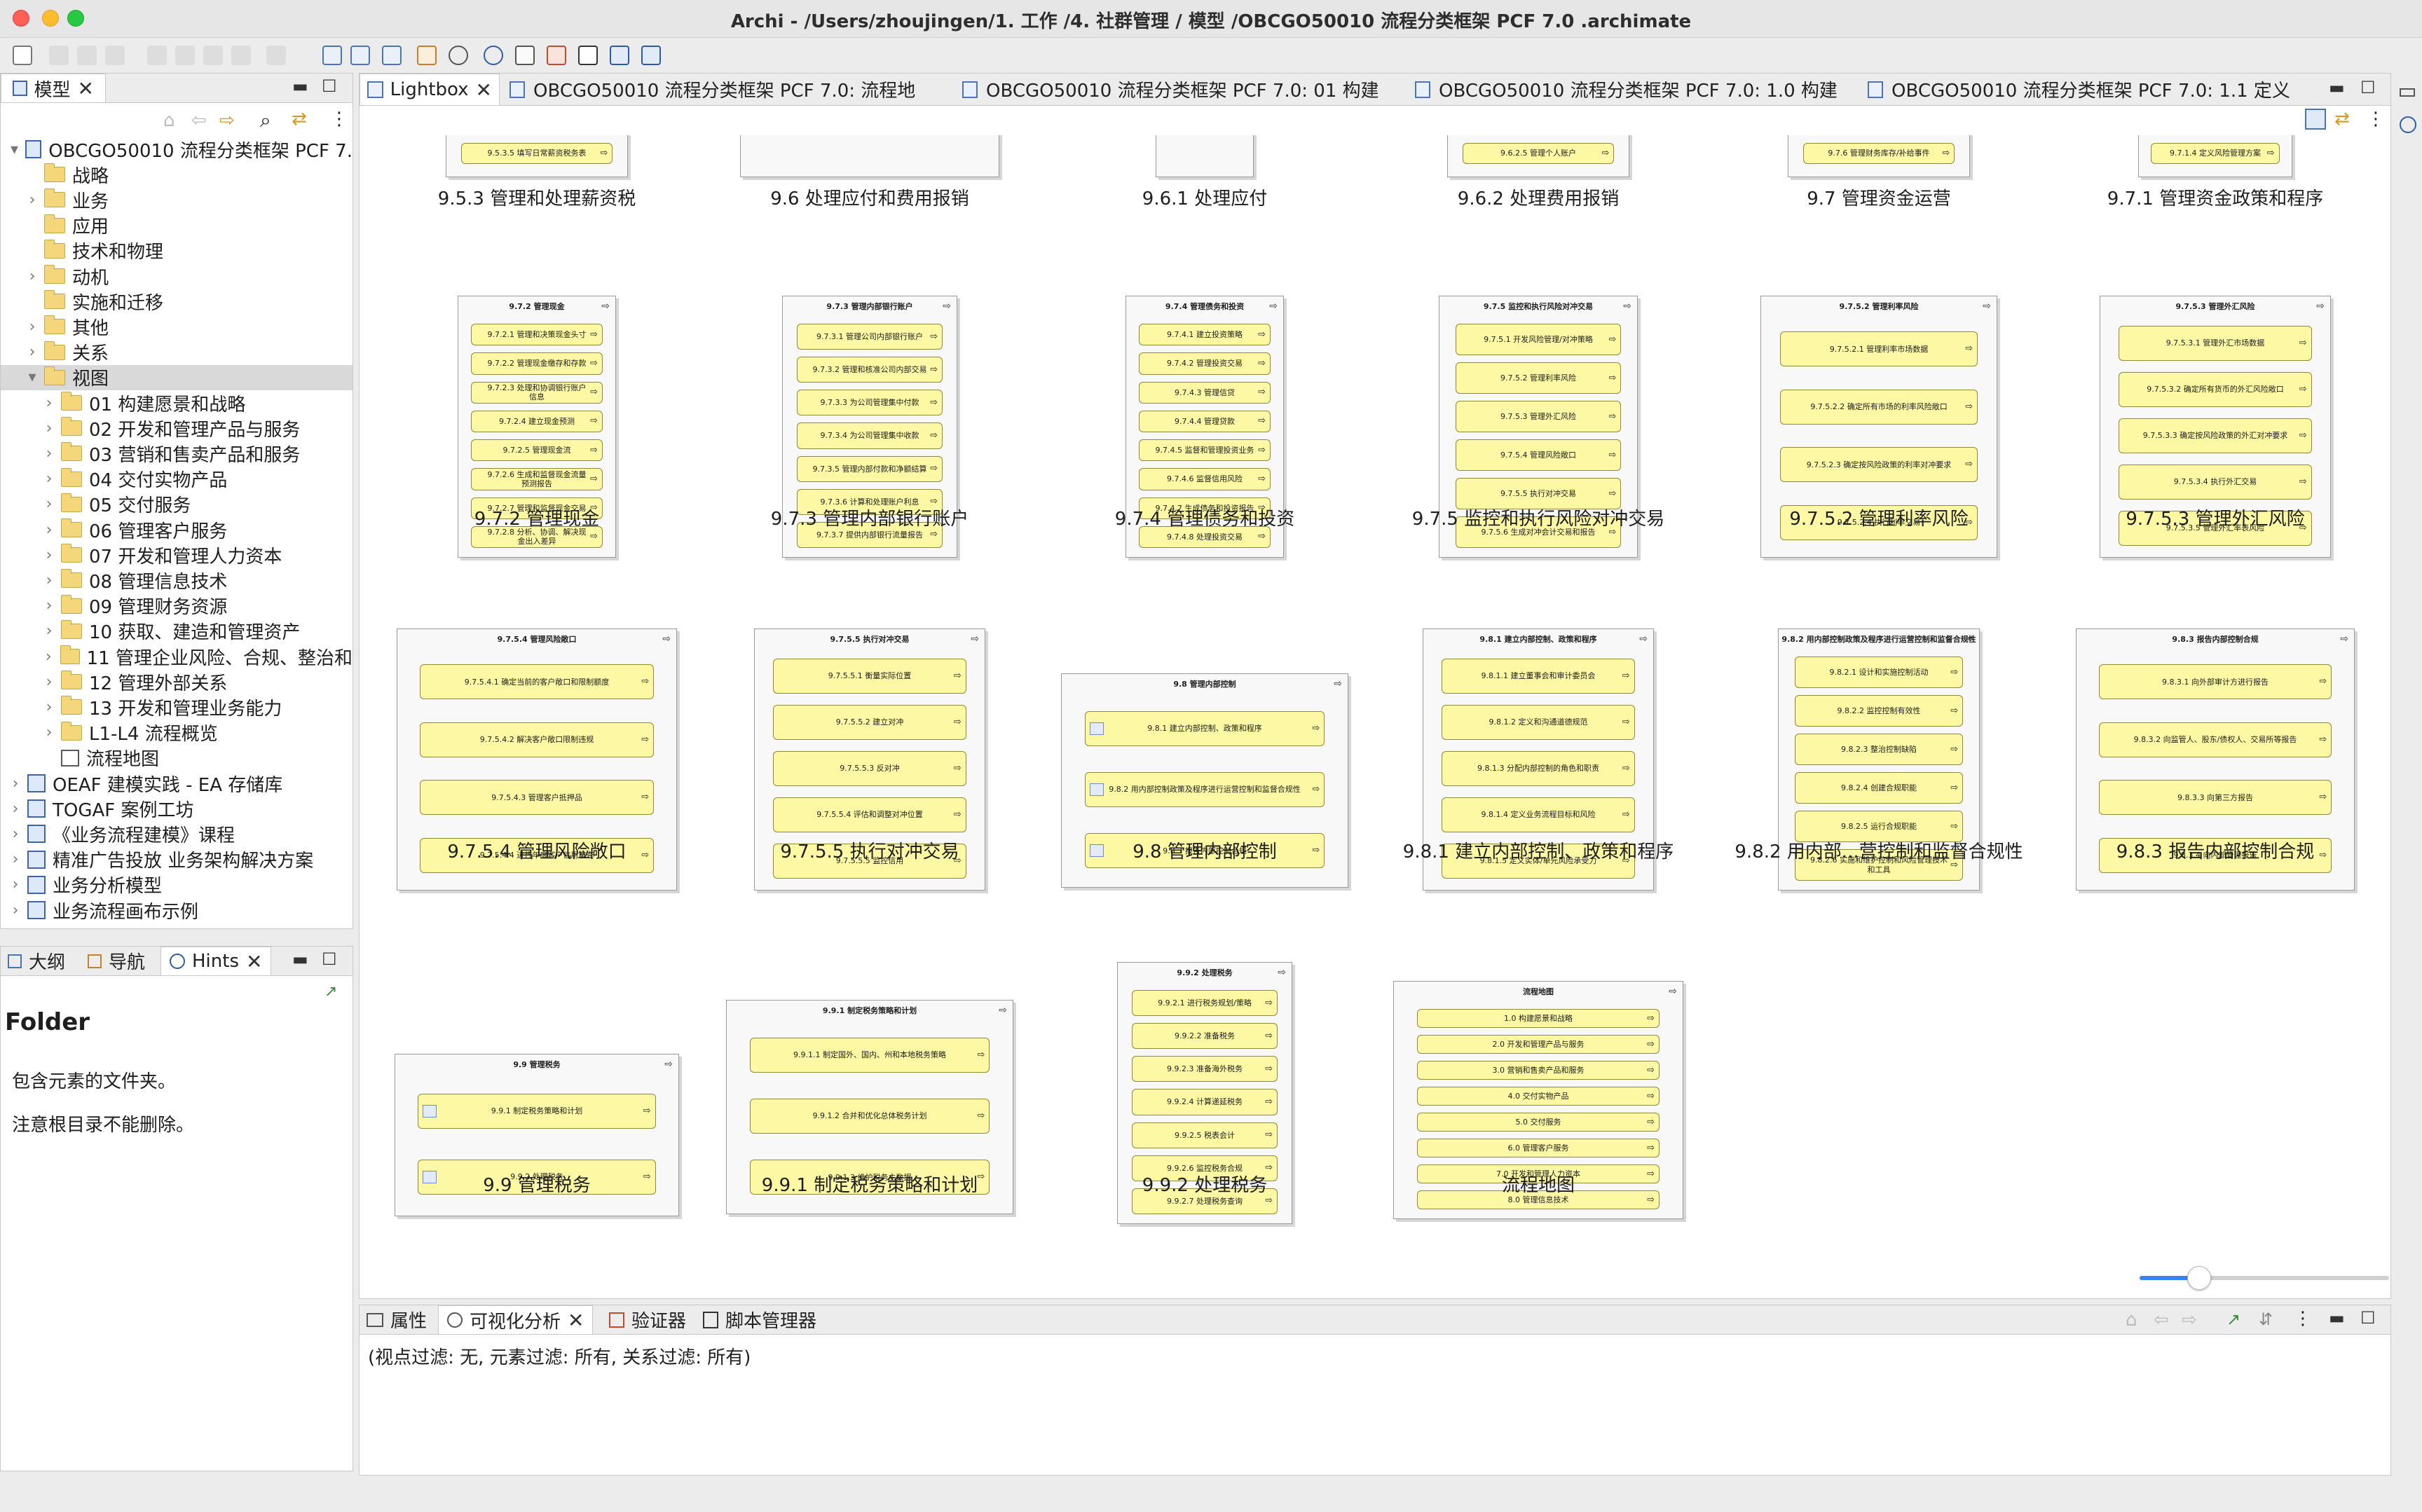 The image size is (2422, 1512). Describe the element at coordinates (199, 120) in the screenshot. I see `back-icon: ⇦` at that location.